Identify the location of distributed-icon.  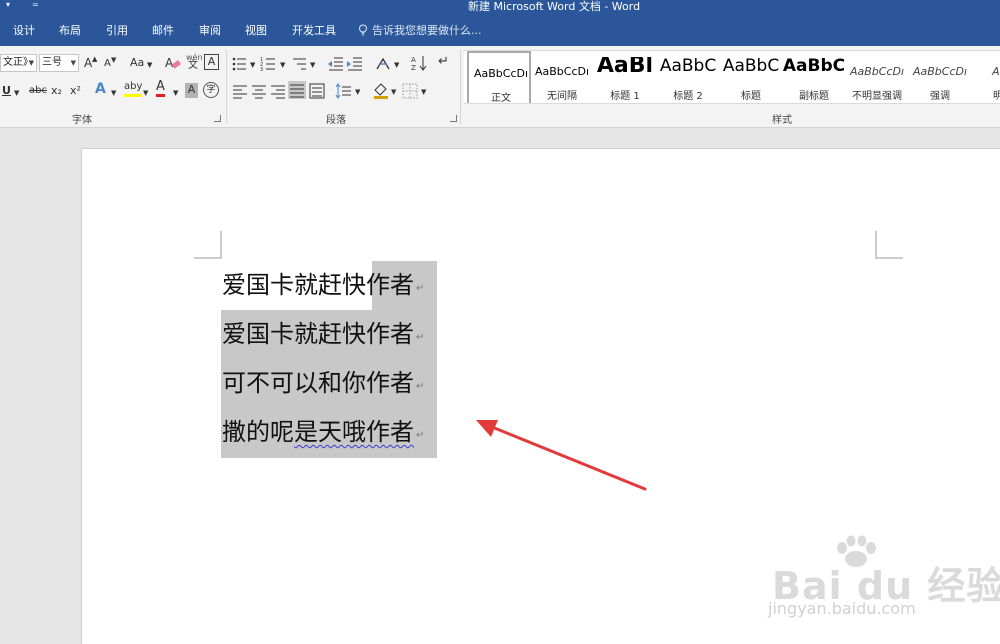
(317, 91).